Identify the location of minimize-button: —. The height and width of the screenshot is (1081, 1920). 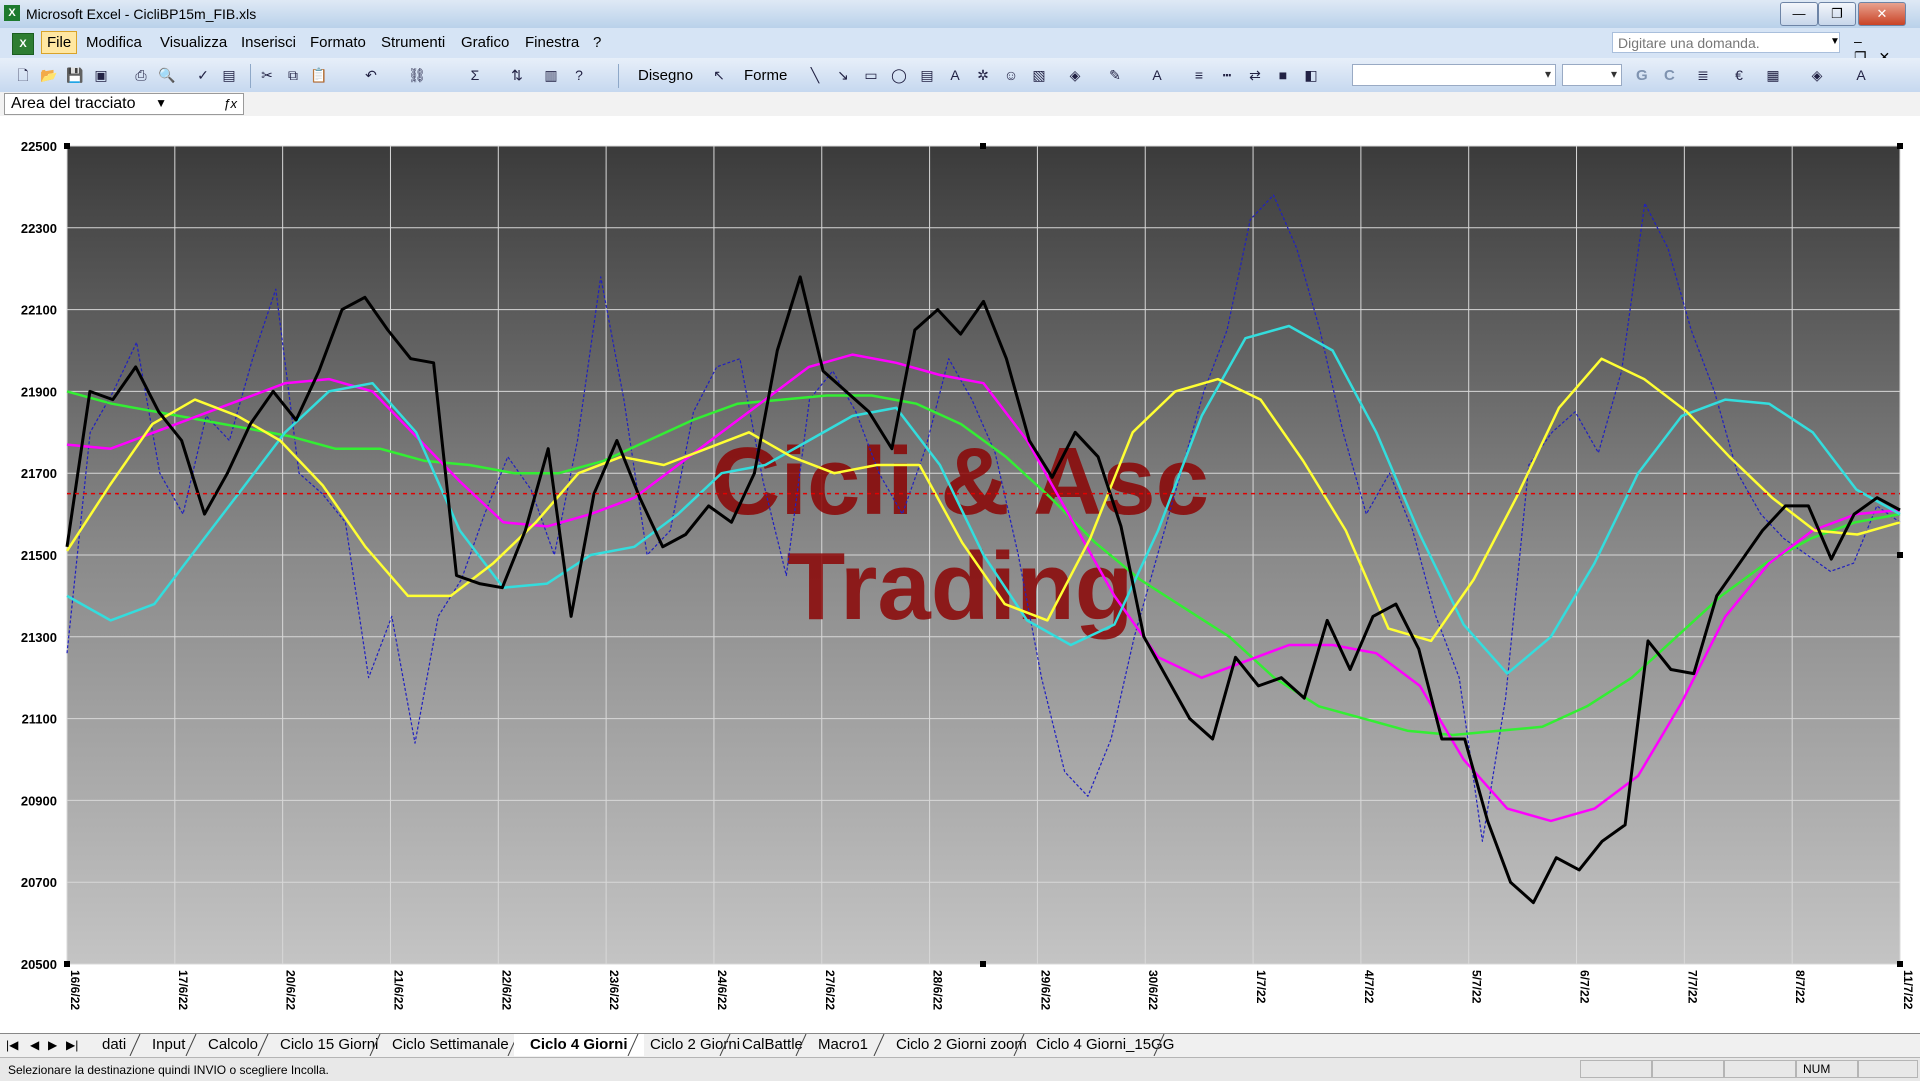
(1799, 14).